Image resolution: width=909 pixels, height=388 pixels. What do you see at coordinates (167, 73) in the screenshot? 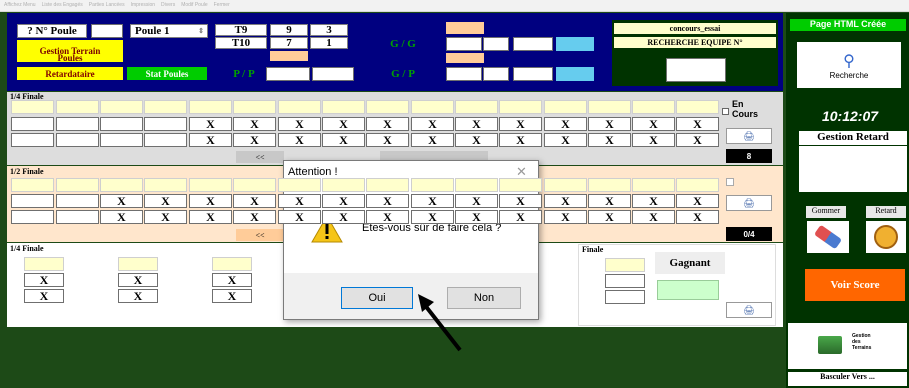
I see `stat-poules-button: Stat Poules` at bounding box center [167, 73].